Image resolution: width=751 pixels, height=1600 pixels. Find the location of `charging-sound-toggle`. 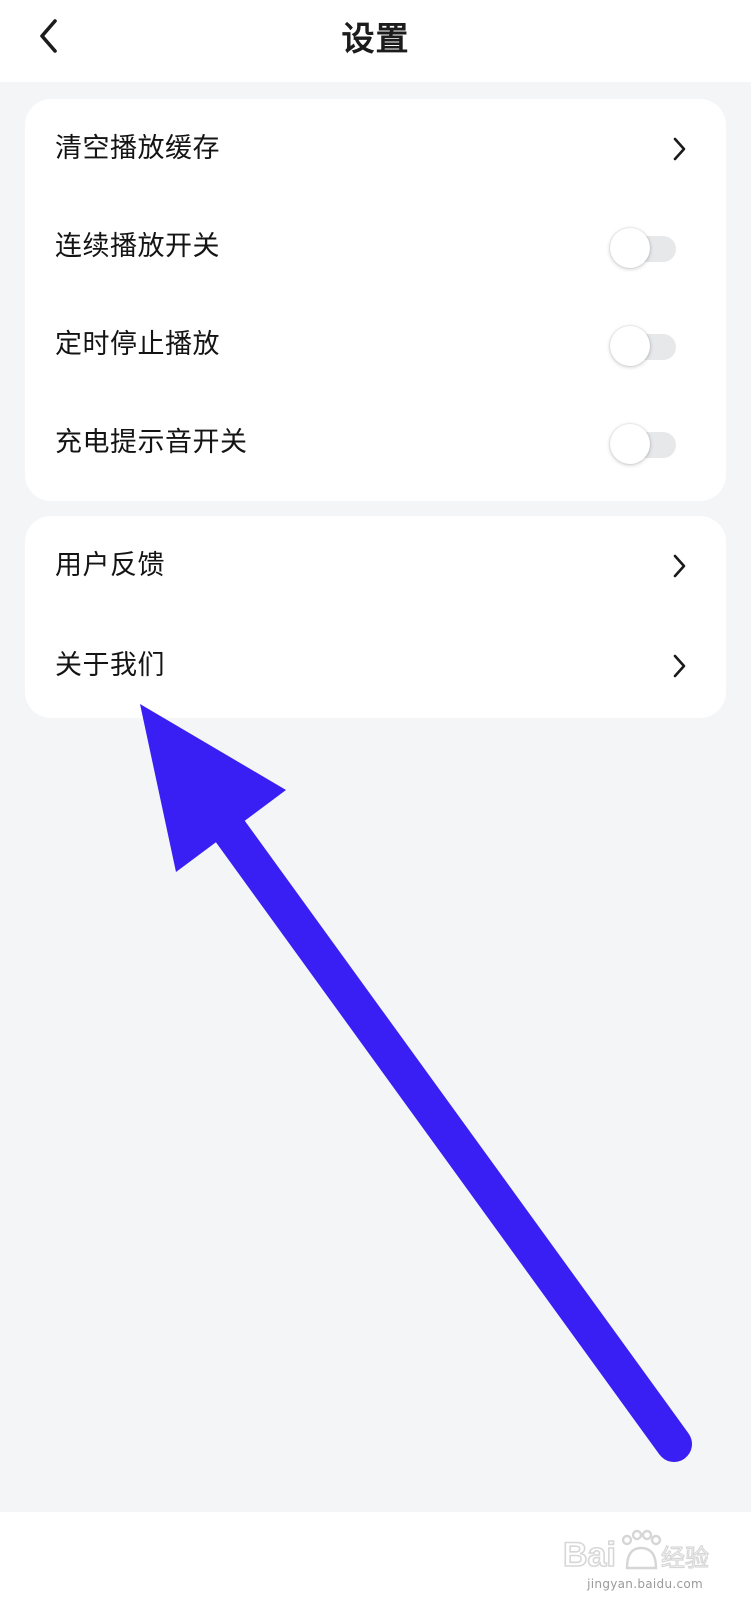

charging-sound-toggle is located at coordinates (643, 444).